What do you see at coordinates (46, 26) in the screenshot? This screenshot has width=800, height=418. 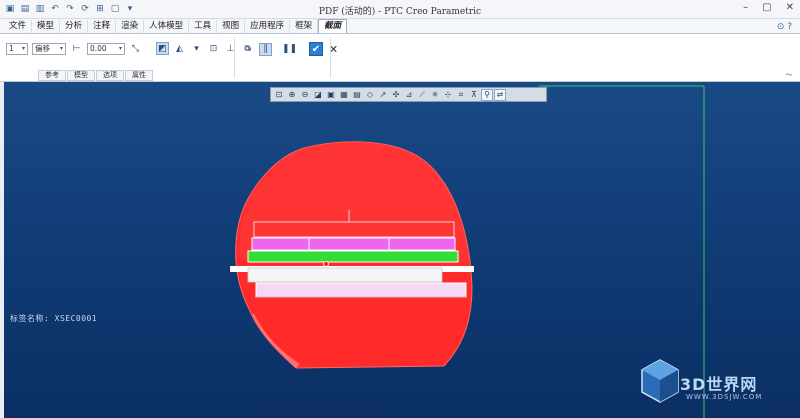 I see `tab-model: 模型` at bounding box center [46, 26].